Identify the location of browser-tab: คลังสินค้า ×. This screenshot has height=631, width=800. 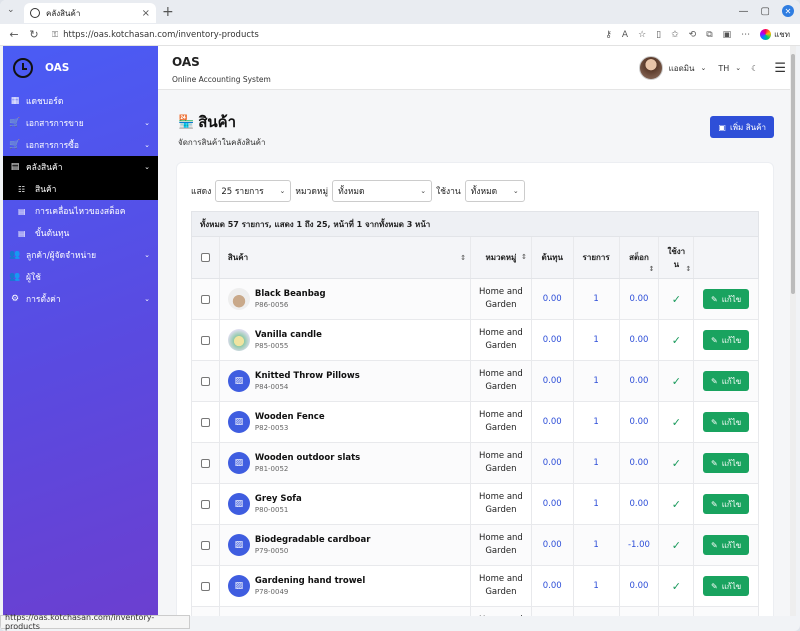
(90, 13).